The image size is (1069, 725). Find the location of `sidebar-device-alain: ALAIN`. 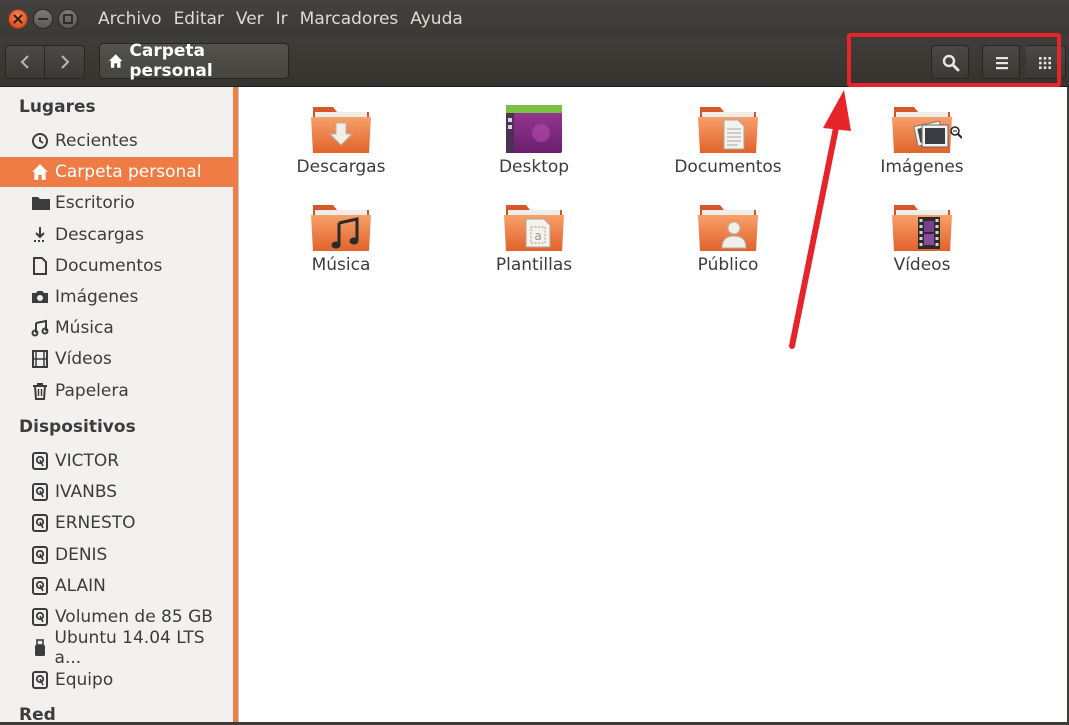

sidebar-device-alain: ALAIN is located at coordinates (116, 586).